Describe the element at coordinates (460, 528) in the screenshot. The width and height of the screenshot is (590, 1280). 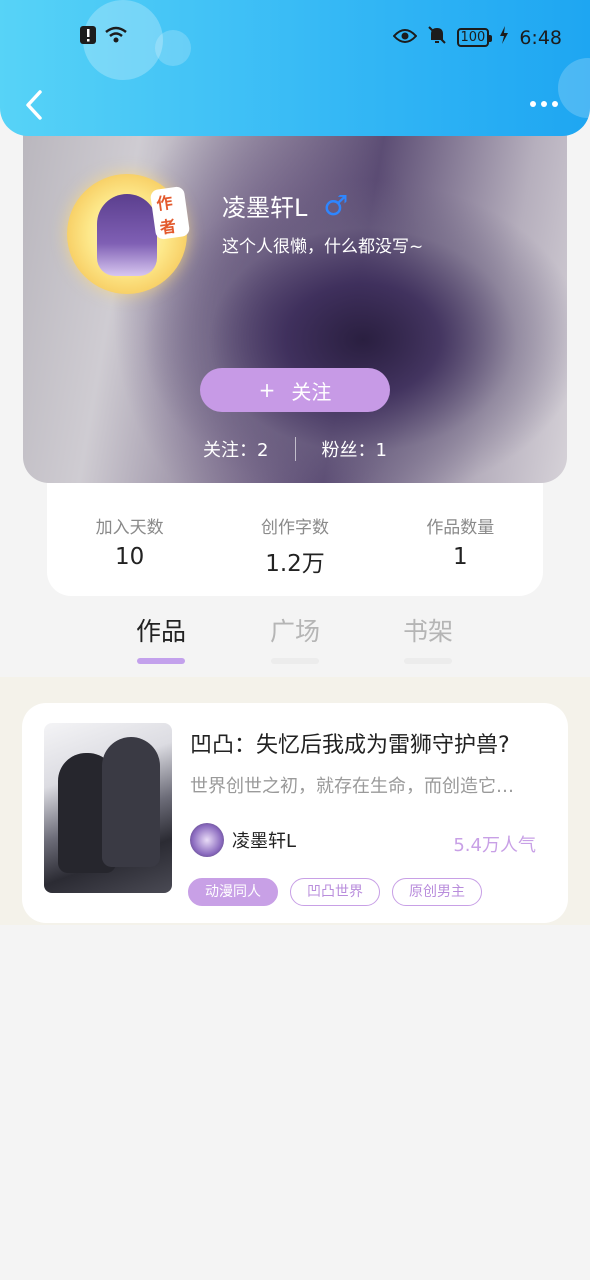
I see `stat-label: 作品数量` at that location.